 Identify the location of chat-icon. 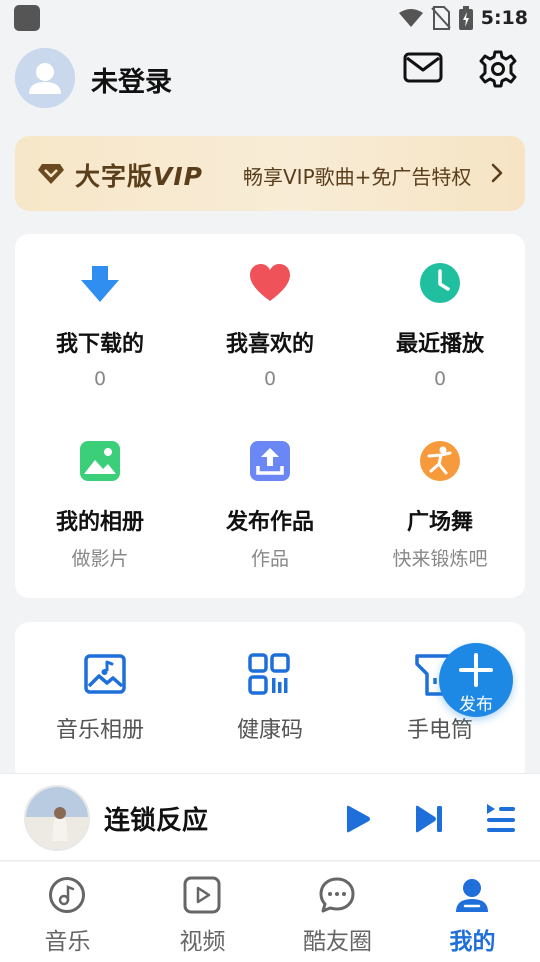
(337, 895).